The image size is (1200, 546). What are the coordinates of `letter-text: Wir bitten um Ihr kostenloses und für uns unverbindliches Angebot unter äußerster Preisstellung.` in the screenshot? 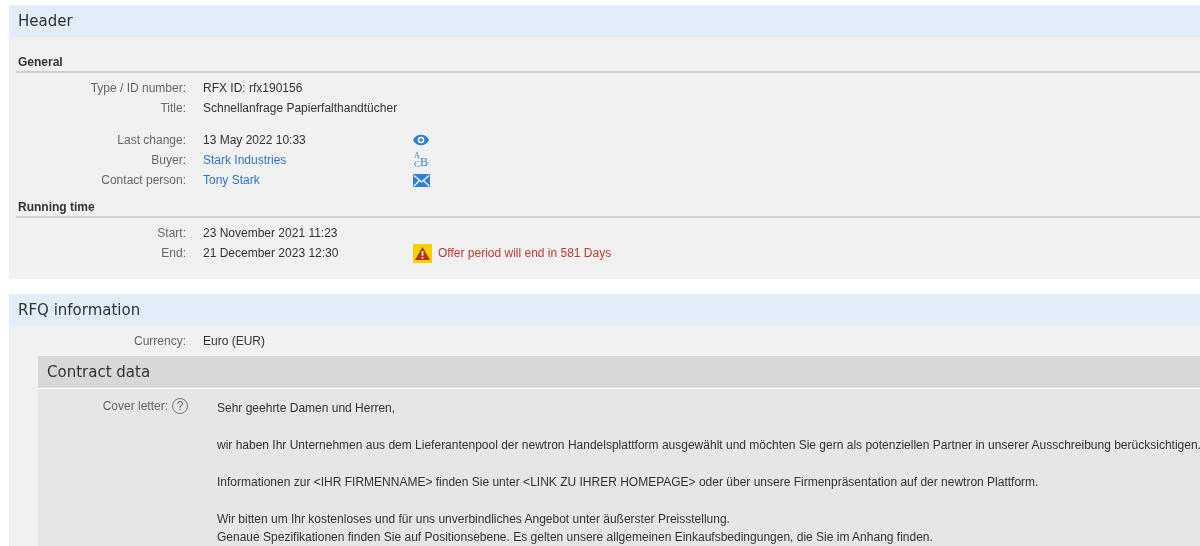 It's located at (474, 519).